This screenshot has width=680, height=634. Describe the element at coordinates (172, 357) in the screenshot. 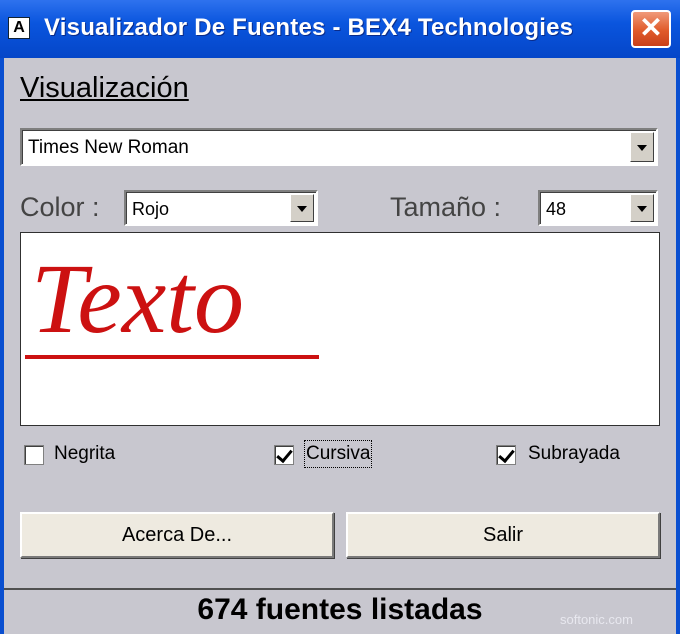

I see `preview-underline` at that location.